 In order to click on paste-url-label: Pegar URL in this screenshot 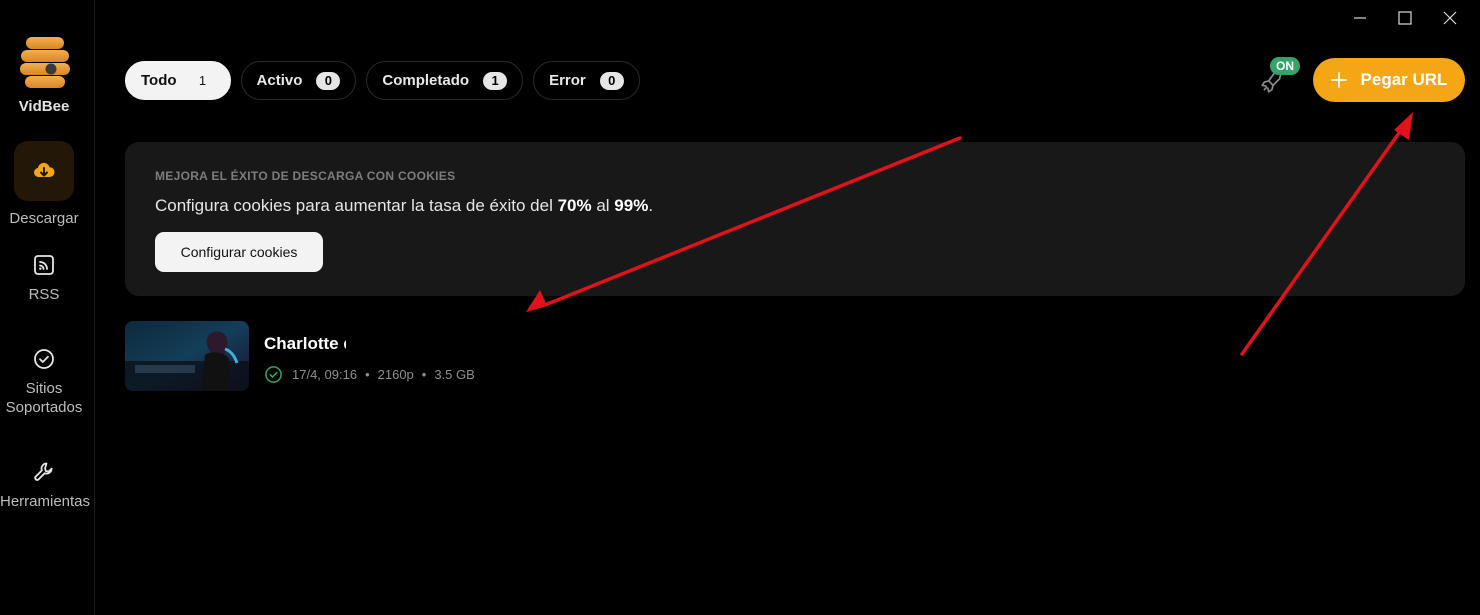, I will do `click(1404, 79)`.